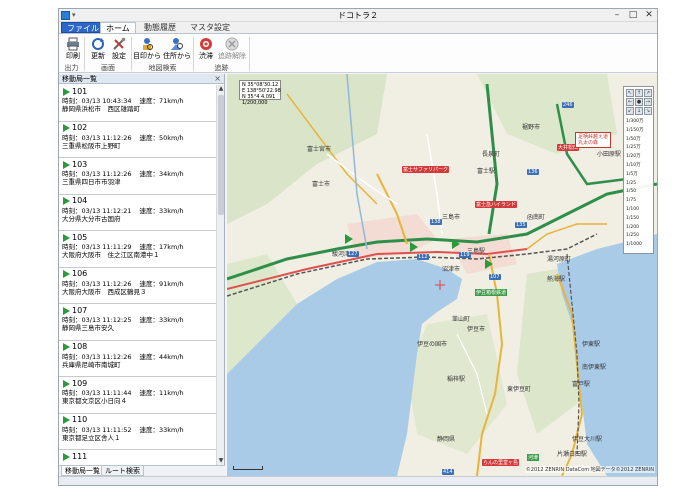 The width and height of the screenshot is (700, 500). What do you see at coordinates (122, 471) in the screenshot?
I see `tab-route-search: ルート検索` at bounding box center [122, 471].